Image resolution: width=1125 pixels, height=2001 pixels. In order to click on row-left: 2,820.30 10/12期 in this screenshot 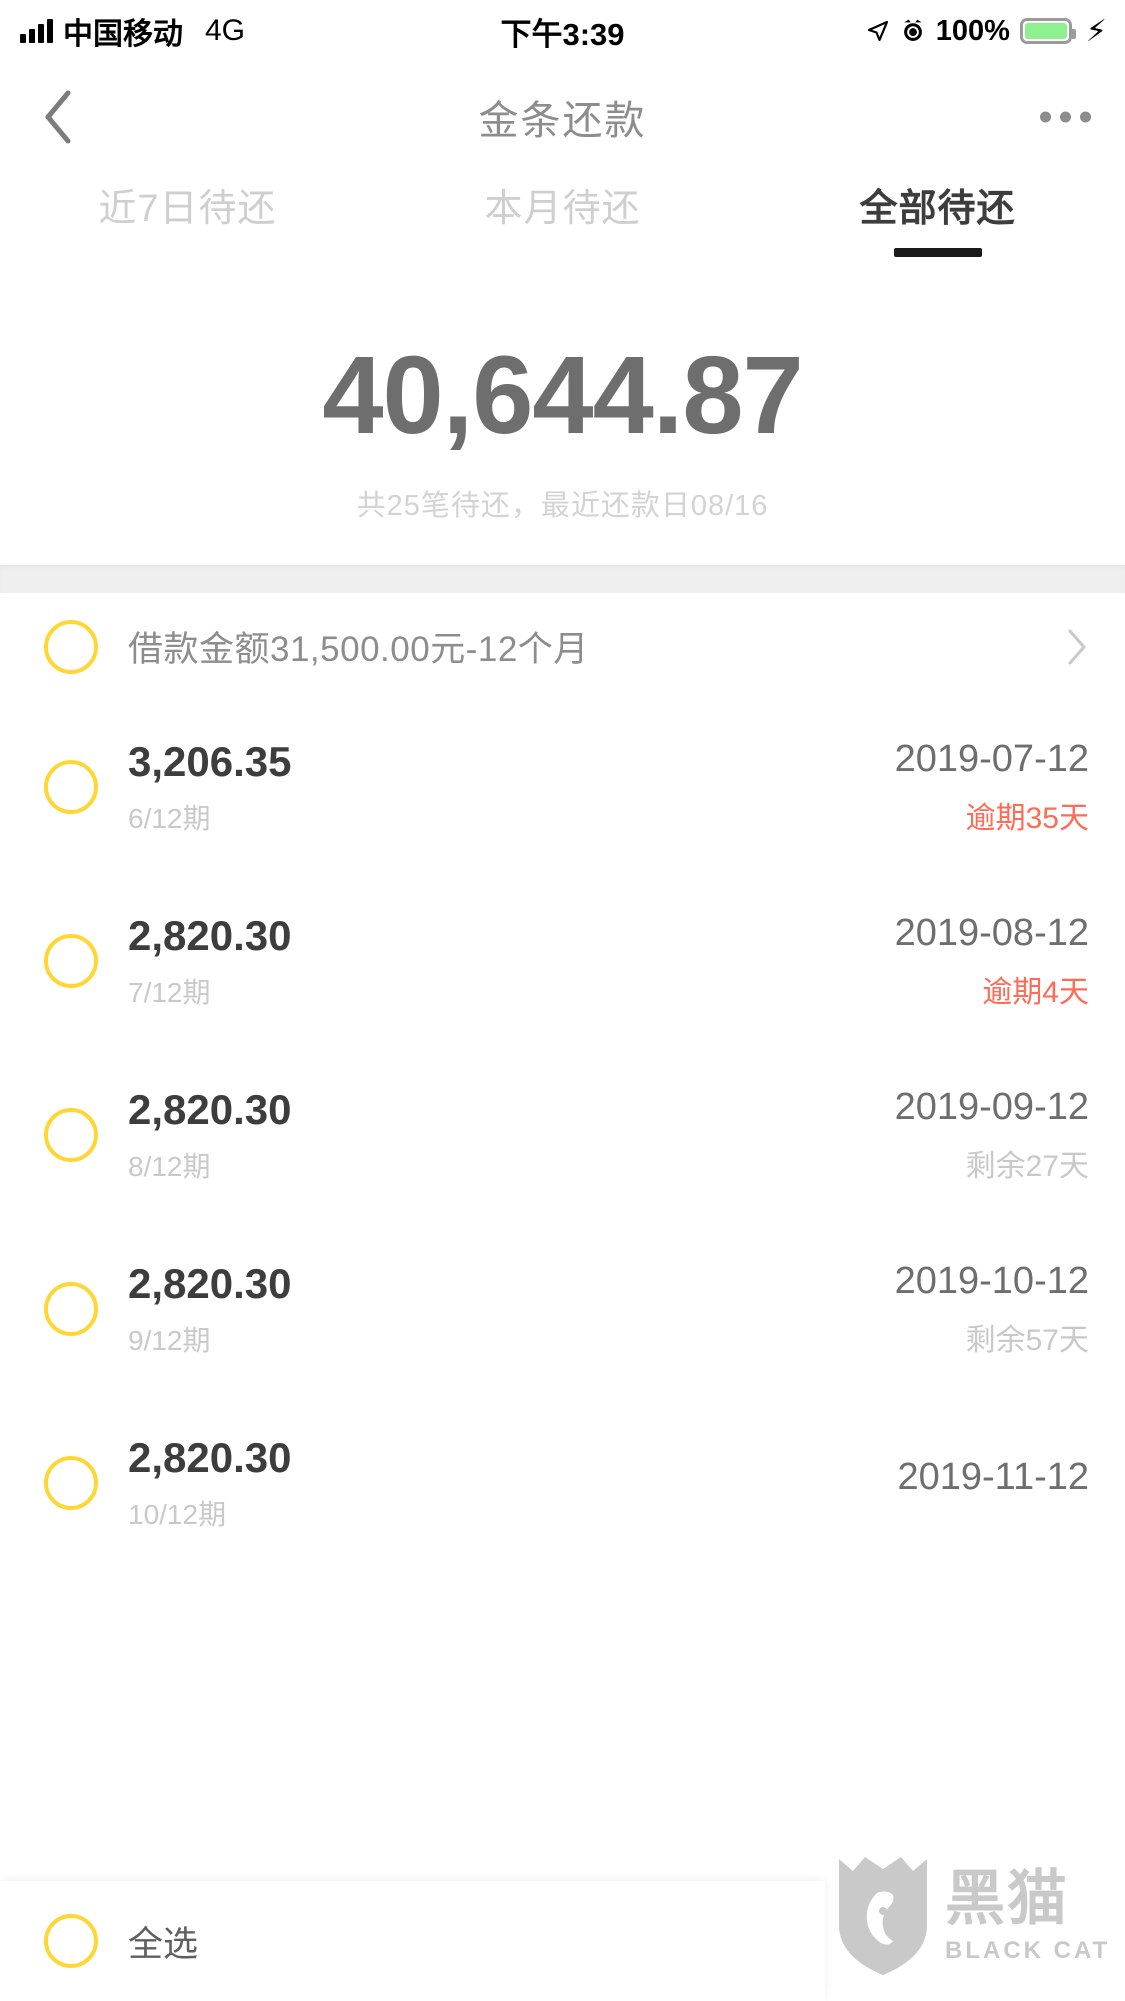, I will do `click(210, 1483)`.